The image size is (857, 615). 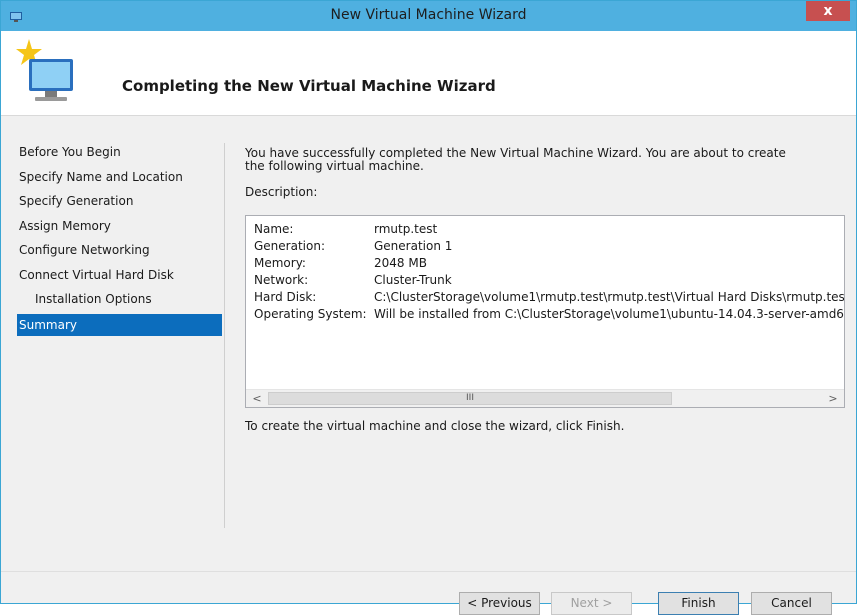 I want to click on description-row: Name: rmutp.test, so click(x=345, y=229).